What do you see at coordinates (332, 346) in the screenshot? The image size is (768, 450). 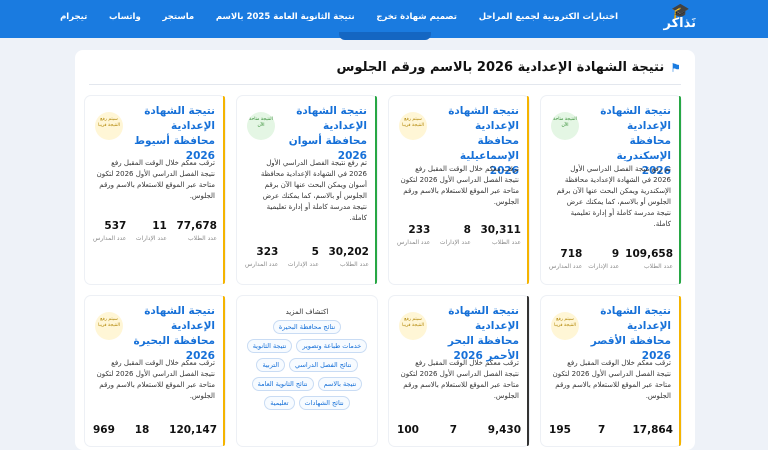 I see `explore-chip: خدمات طباعة وتصوير` at bounding box center [332, 346].